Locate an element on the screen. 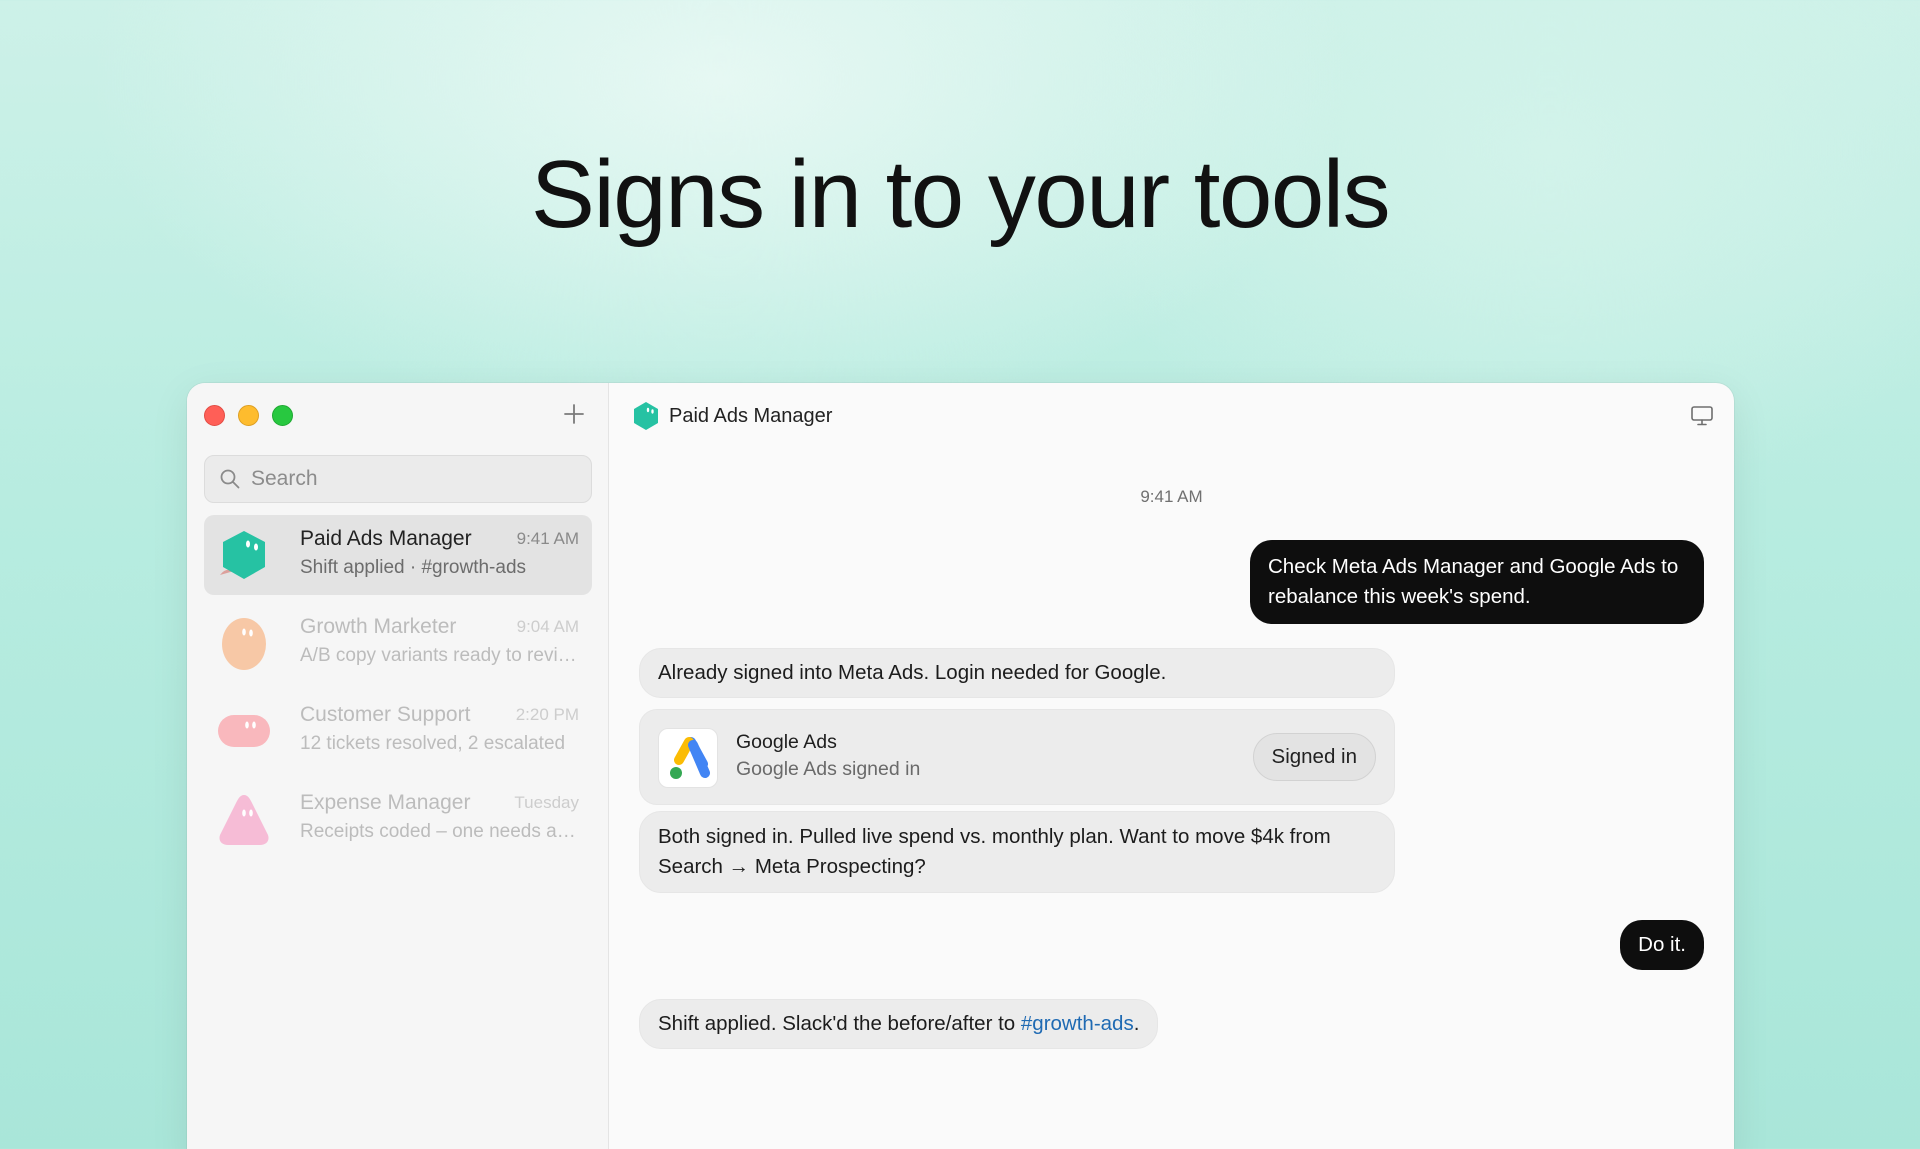 This screenshot has width=1920, height=1149. conversation-time: 9:04 AM is located at coordinates (547, 626).